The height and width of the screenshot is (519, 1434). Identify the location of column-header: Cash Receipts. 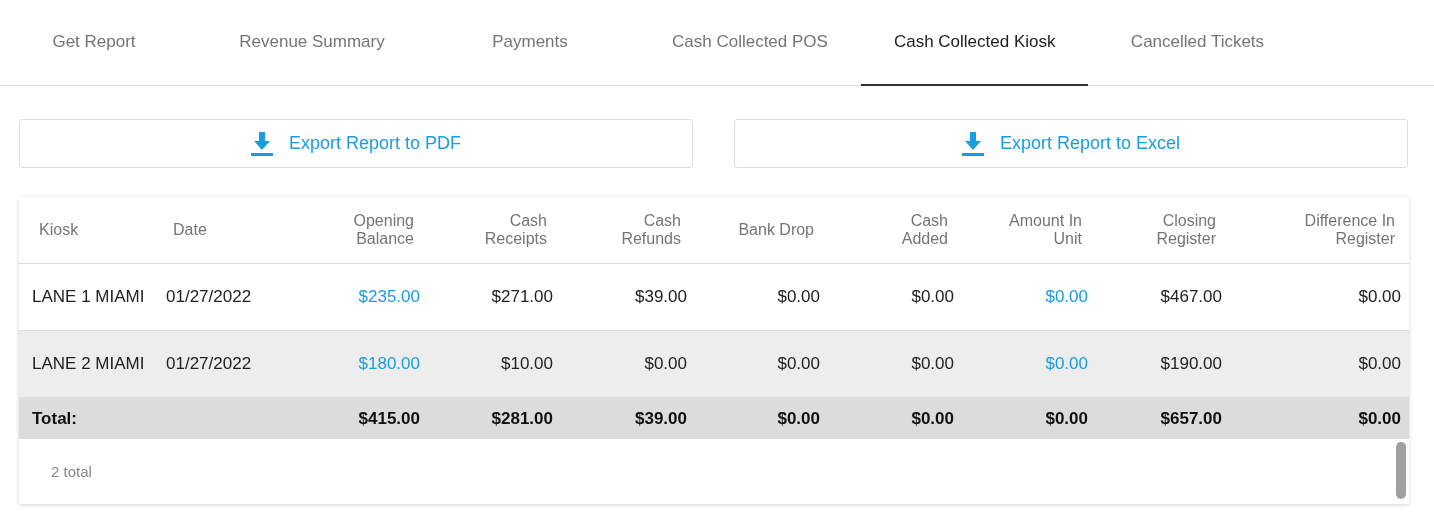
(515, 230).